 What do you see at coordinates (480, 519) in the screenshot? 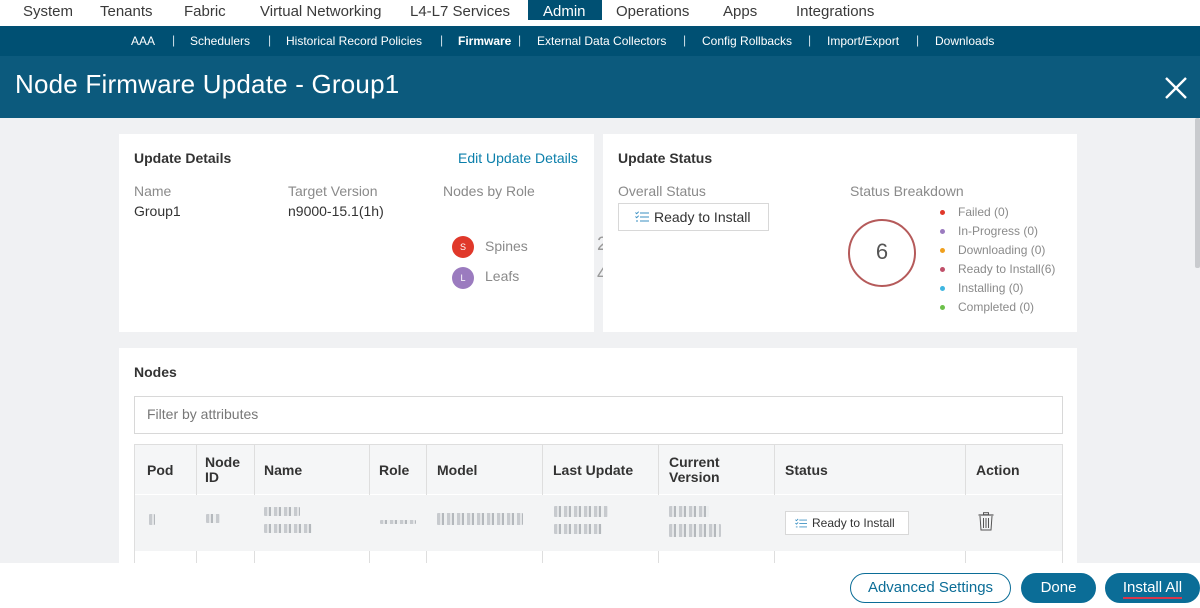
I see `redacted-model` at bounding box center [480, 519].